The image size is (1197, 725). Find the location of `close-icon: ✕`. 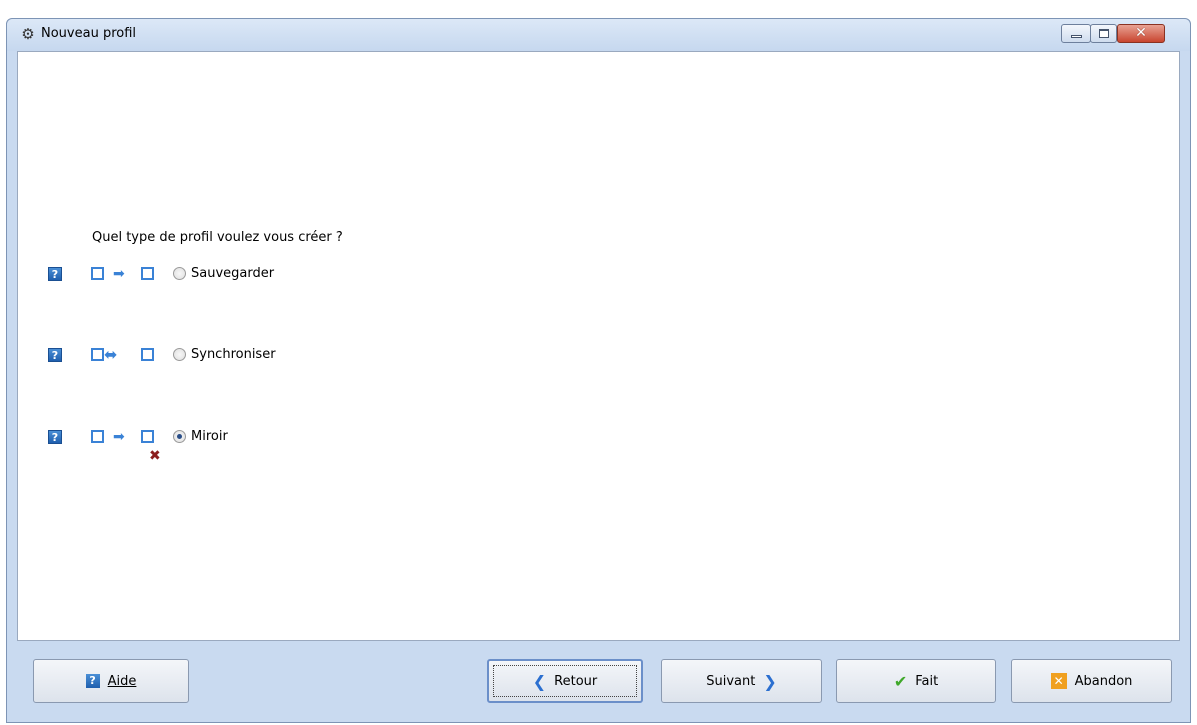

close-icon: ✕ is located at coordinates (1141, 33).